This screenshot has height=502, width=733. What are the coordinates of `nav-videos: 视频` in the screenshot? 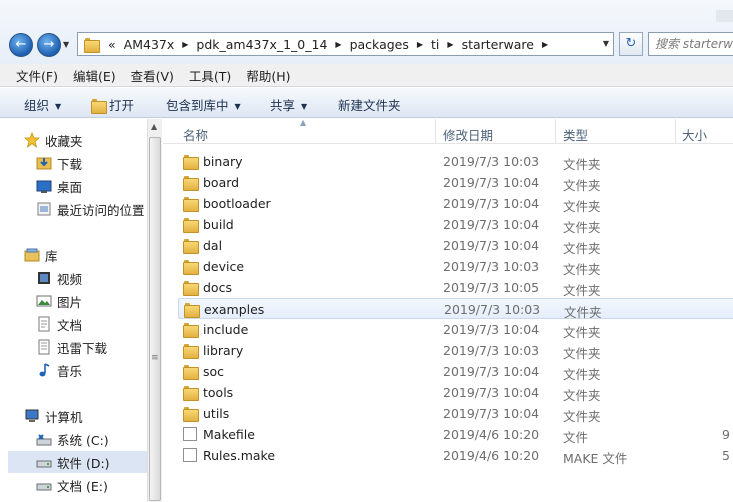 It's located at (59, 278).